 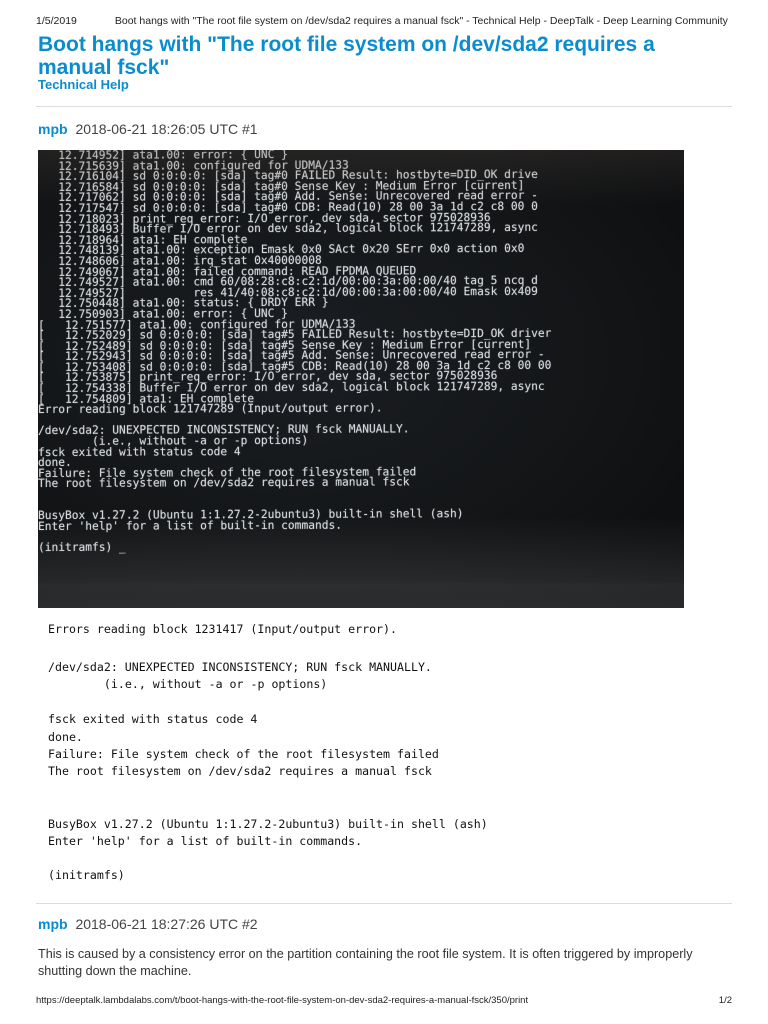 I want to click on post-1-timestamp: 2018-06-21 18:26:05 UTC #1, so click(x=166, y=129).